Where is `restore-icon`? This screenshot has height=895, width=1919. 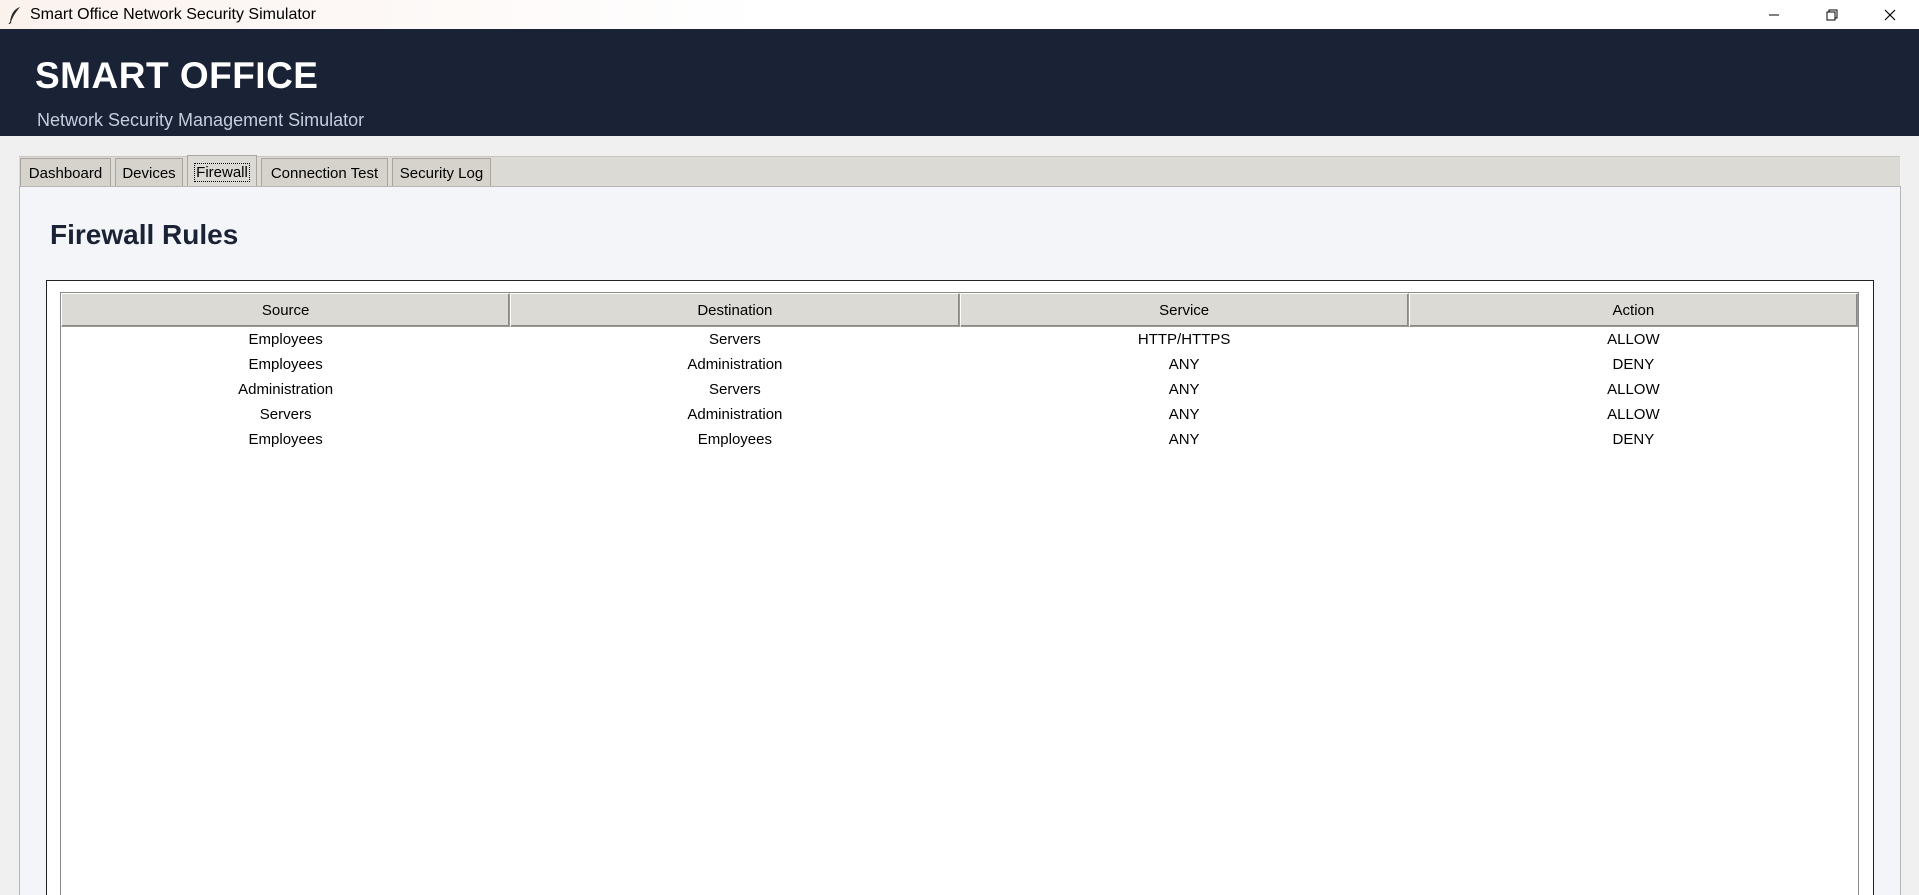
restore-icon is located at coordinates (1832, 14).